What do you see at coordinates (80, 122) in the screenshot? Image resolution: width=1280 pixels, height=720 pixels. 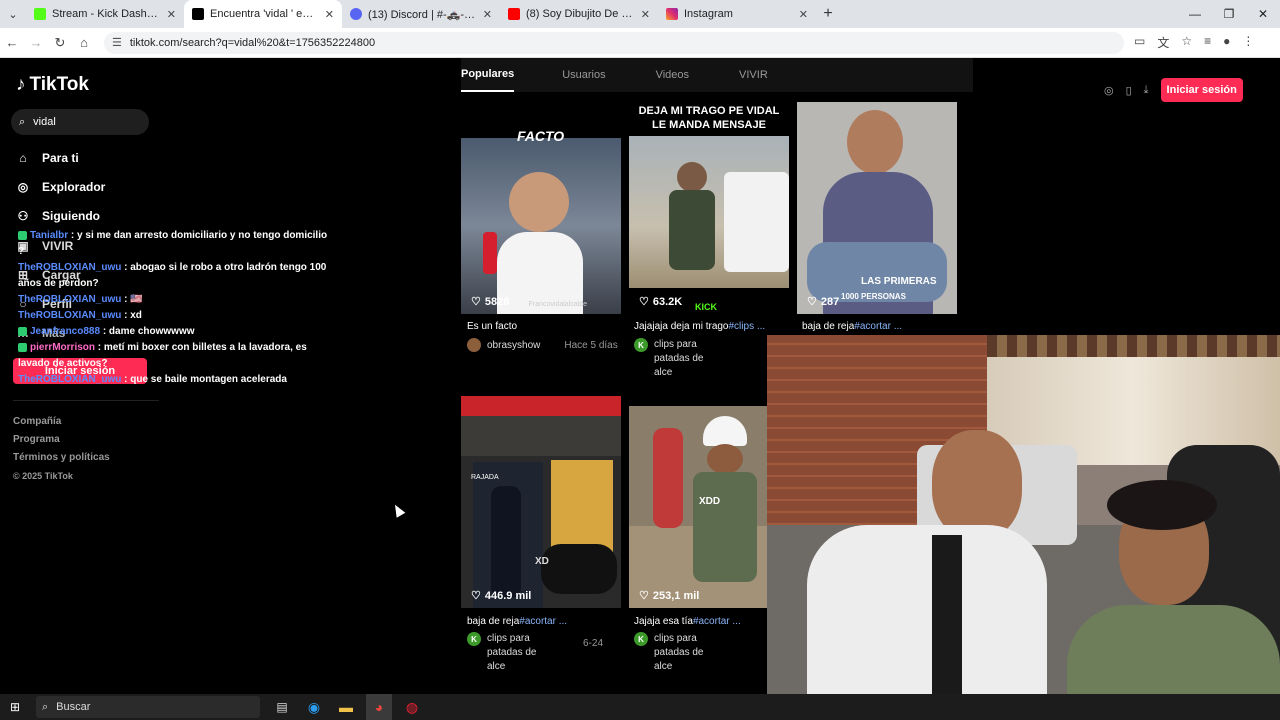 I see `search-input: ⌕ vidal` at bounding box center [80, 122].